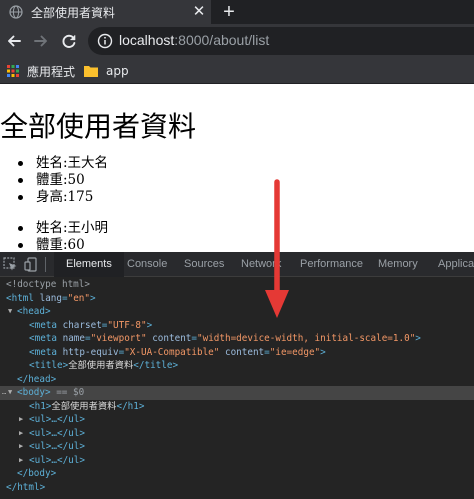  Describe the element at coordinates (229, 12) in the screenshot. I see `plus-icon: +` at that location.